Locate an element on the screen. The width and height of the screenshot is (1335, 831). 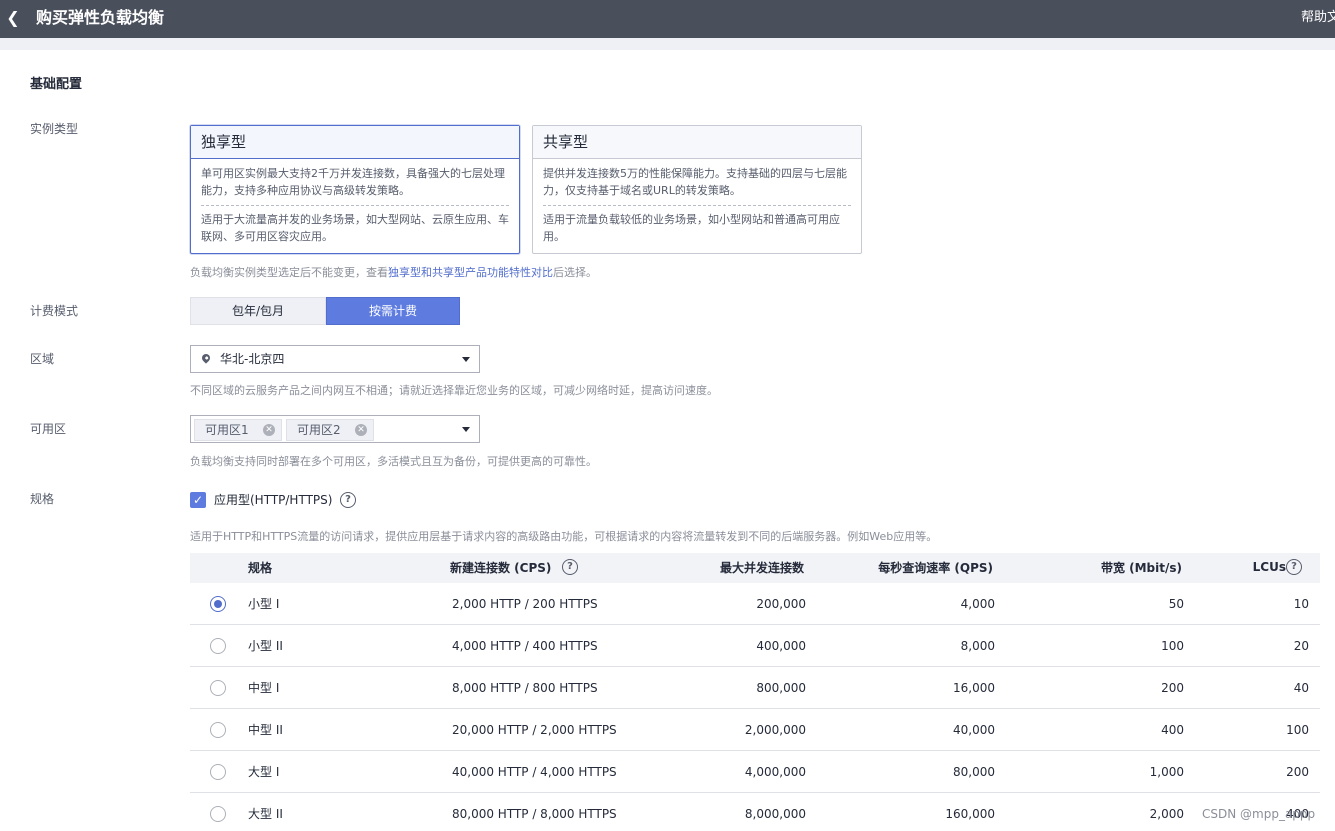
table-cell: 2,000 HTTP / 200 HTTPS is located at coordinates (525, 604).